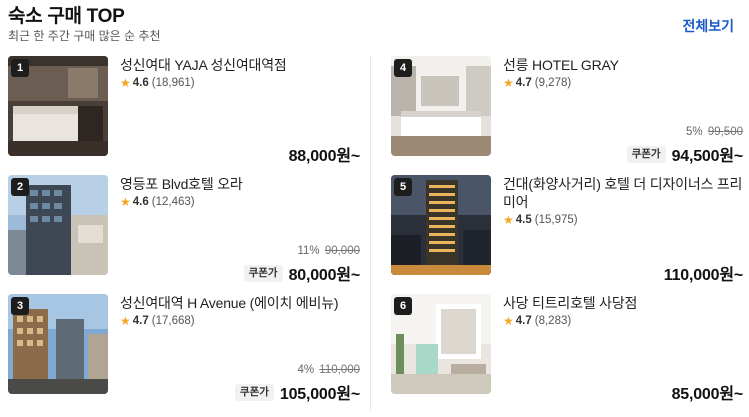  Describe the element at coordinates (703, 275) in the screenshot. I see `price: 110,000원~` at that location.